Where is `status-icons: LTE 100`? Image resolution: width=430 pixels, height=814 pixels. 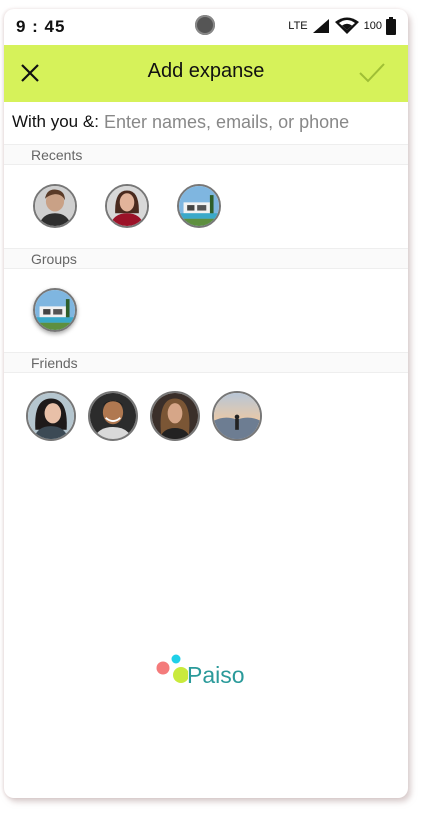
status-icons: LTE 100 is located at coordinates (342, 26).